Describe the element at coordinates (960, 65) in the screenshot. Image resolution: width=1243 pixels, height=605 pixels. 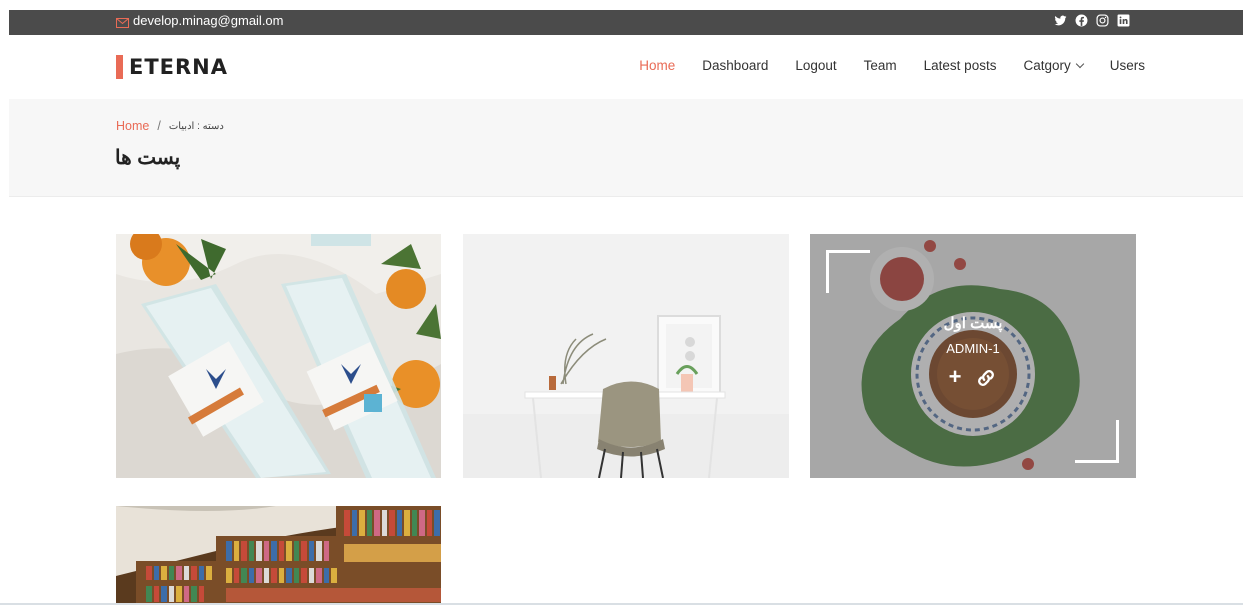
I see `nav-latest-posts: Latest posts` at that location.